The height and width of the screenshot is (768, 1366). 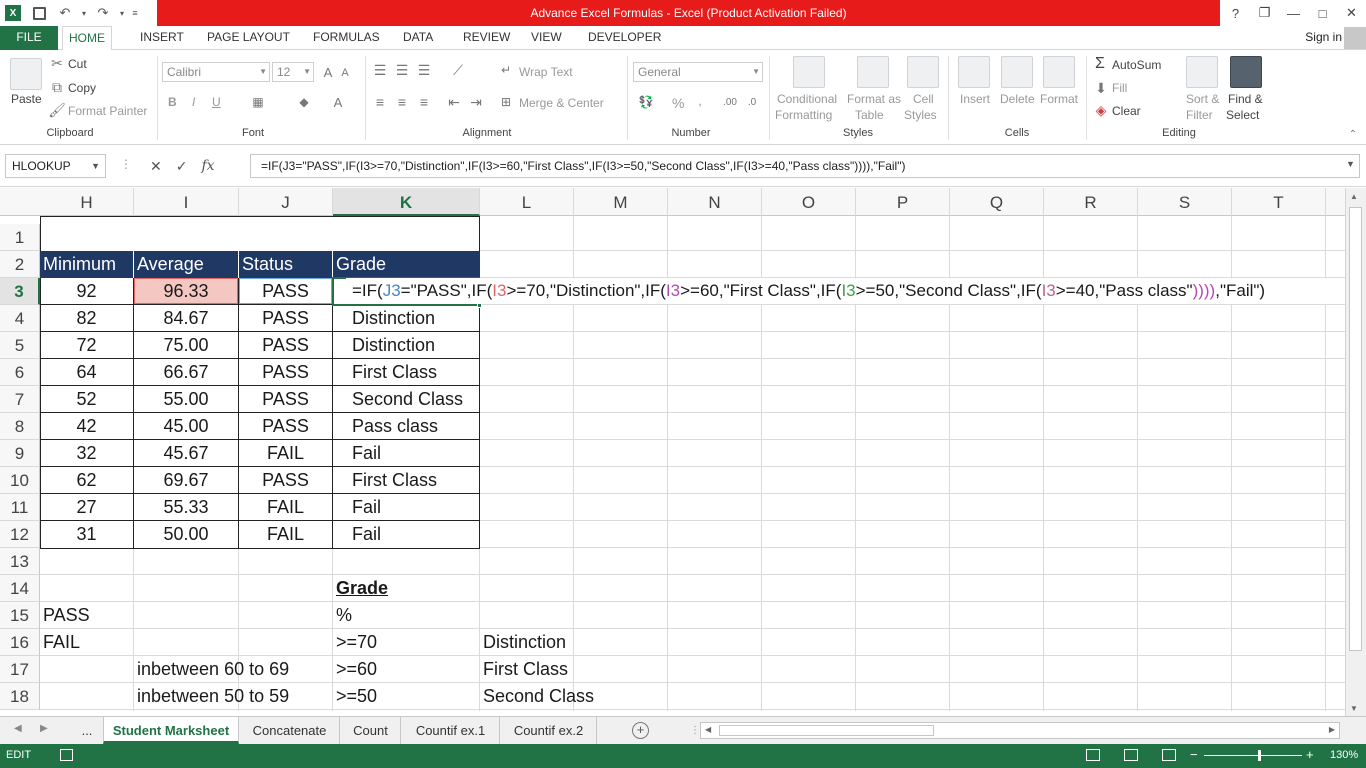 What do you see at coordinates (402, 102) in the screenshot?
I see `align-center-icon: ≡` at bounding box center [402, 102].